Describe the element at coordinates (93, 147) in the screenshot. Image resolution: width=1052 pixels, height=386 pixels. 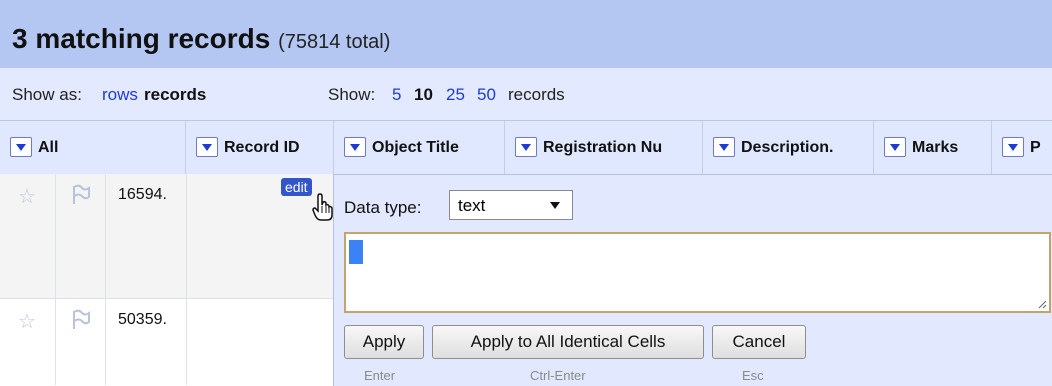
I see `column-all: All` at that location.